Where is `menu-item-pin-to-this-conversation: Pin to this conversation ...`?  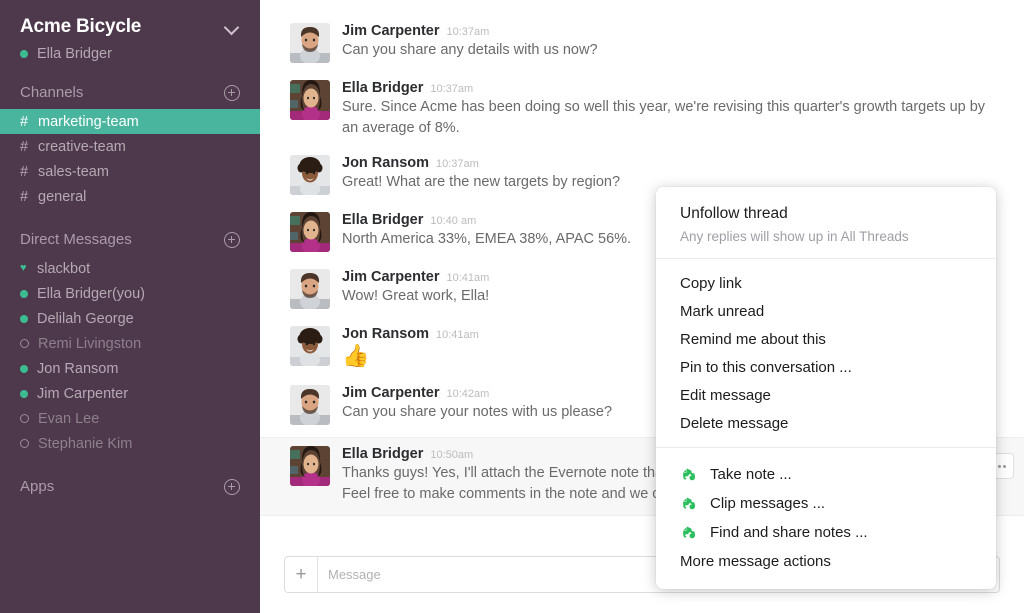
menu-item-pin-to-this-conversation: Pin to this conversation ... is located at coordinates (826, 367).